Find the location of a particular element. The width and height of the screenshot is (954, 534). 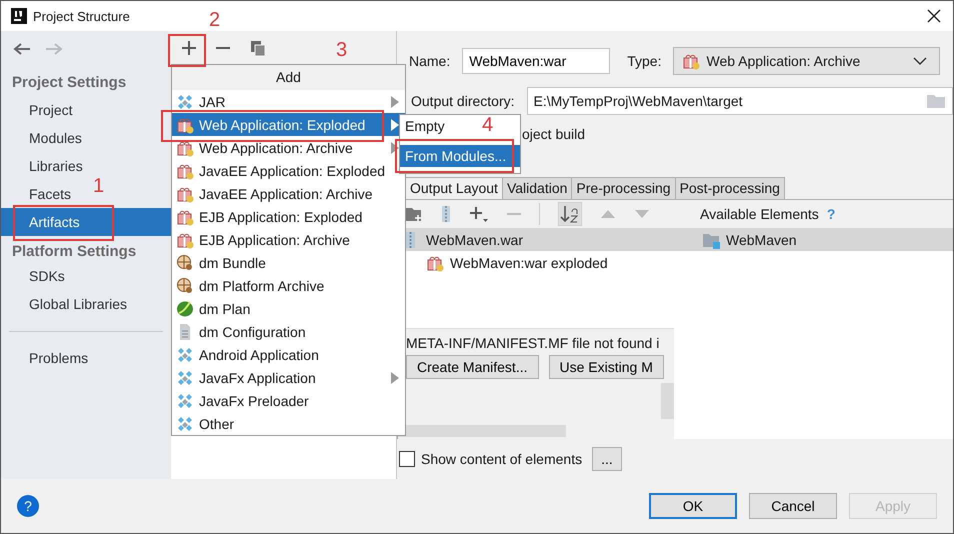

menu-item: dm Plan is located at coordinates (288, 308).